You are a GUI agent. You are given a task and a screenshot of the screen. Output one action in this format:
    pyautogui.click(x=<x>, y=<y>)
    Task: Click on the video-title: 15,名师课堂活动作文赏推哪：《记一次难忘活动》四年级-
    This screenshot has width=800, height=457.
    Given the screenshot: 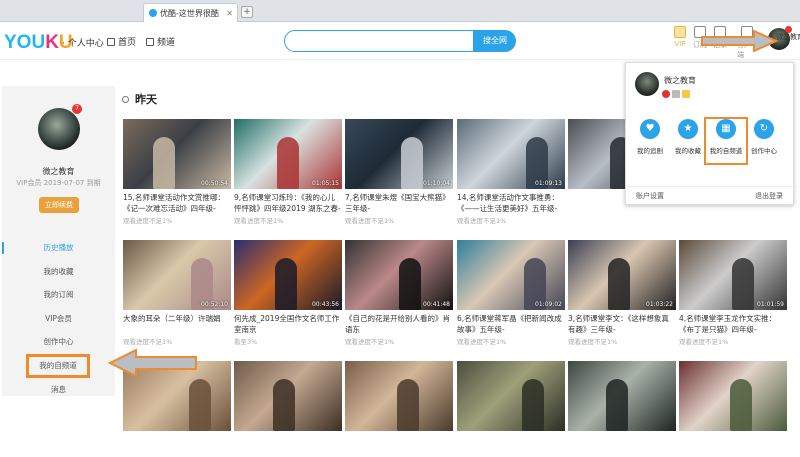 What is the action you would take?
    pyautogui.click(x=177, y=203)
    